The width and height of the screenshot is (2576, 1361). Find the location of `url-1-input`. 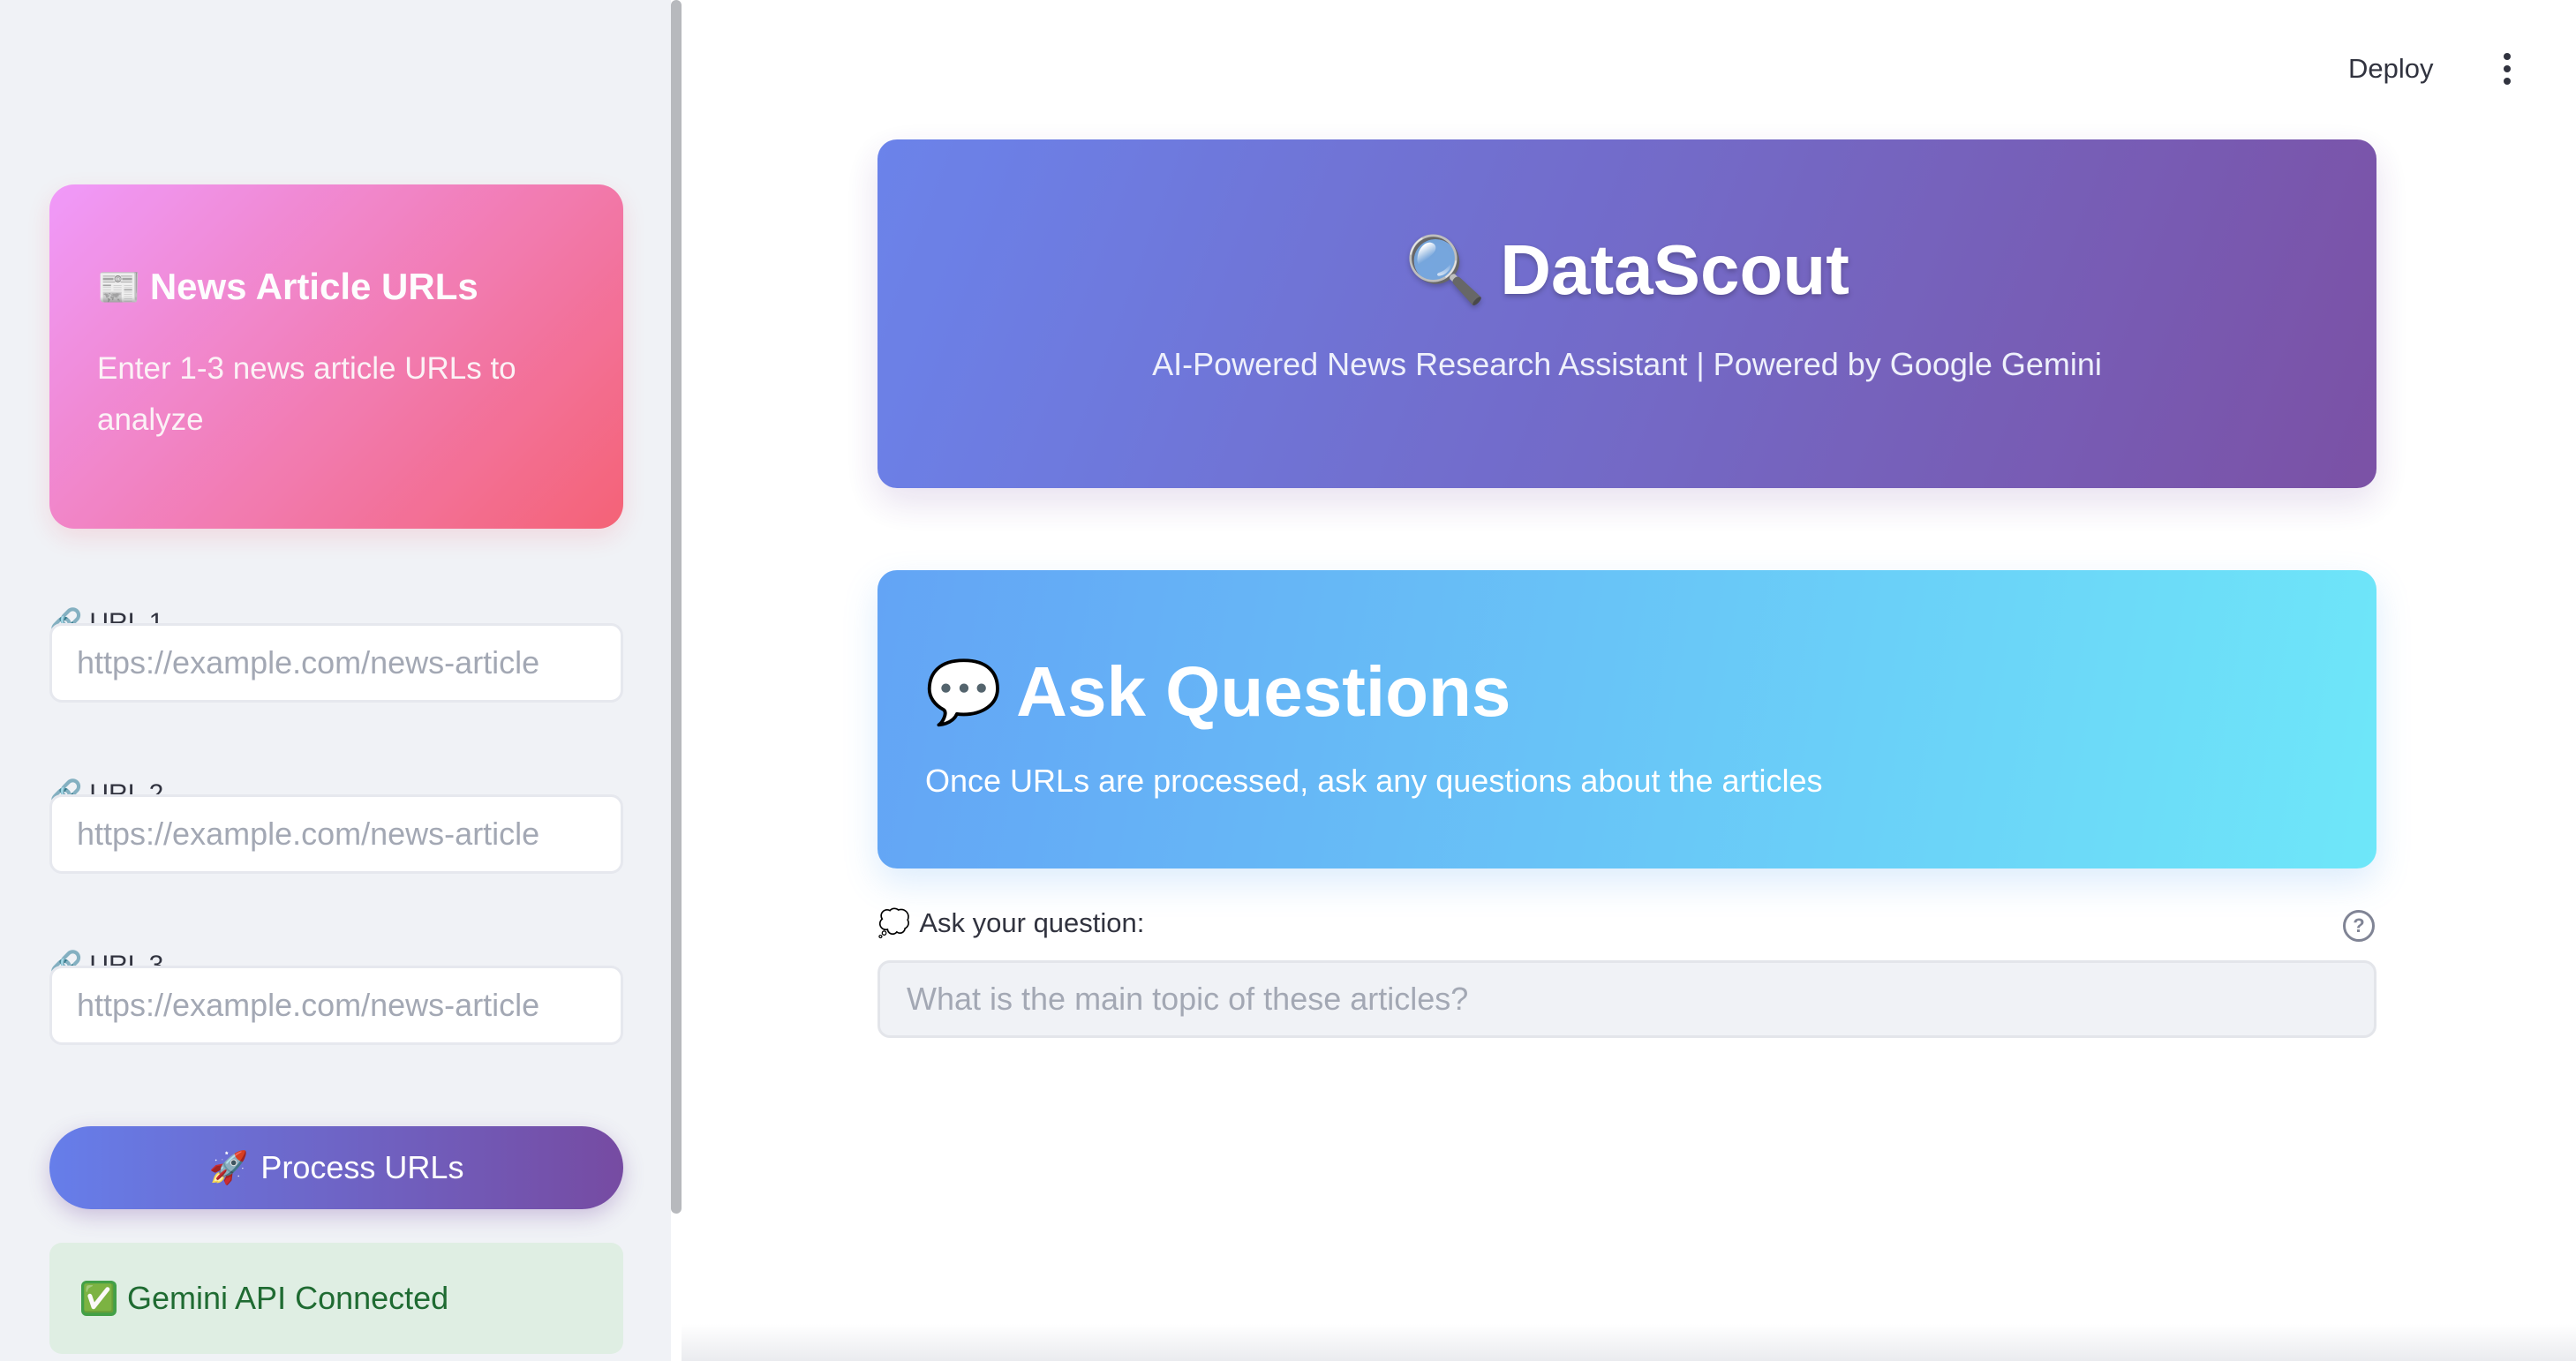

url-1-input is located at coordinates (336, 663).